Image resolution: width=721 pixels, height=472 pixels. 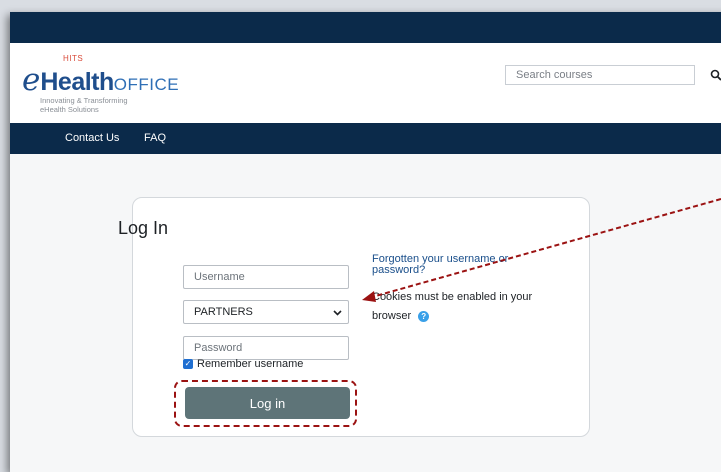 What do you see at coordinates (69, 109) in the screenshot?
I see `logo-tagline-line2: eHealth Solutions` at bounding box center [69, 109].